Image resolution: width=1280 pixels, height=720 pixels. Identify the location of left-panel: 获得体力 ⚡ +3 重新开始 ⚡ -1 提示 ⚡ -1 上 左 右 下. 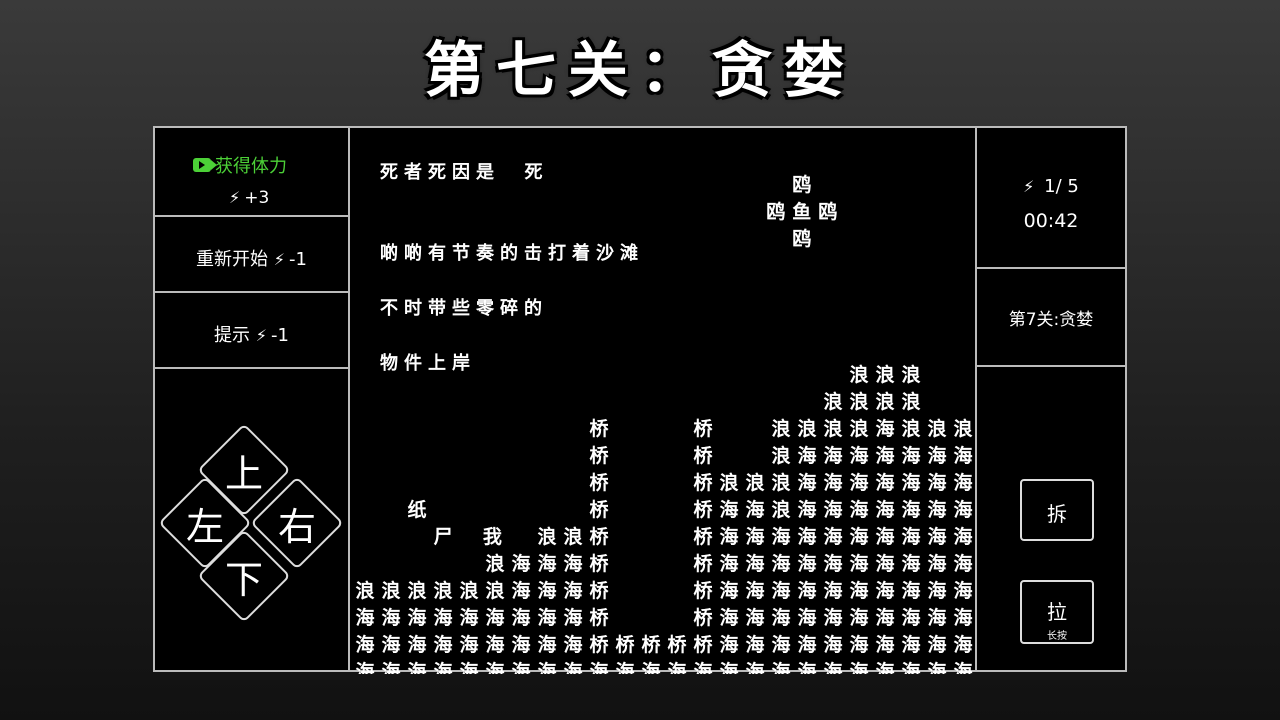
(252, 399).